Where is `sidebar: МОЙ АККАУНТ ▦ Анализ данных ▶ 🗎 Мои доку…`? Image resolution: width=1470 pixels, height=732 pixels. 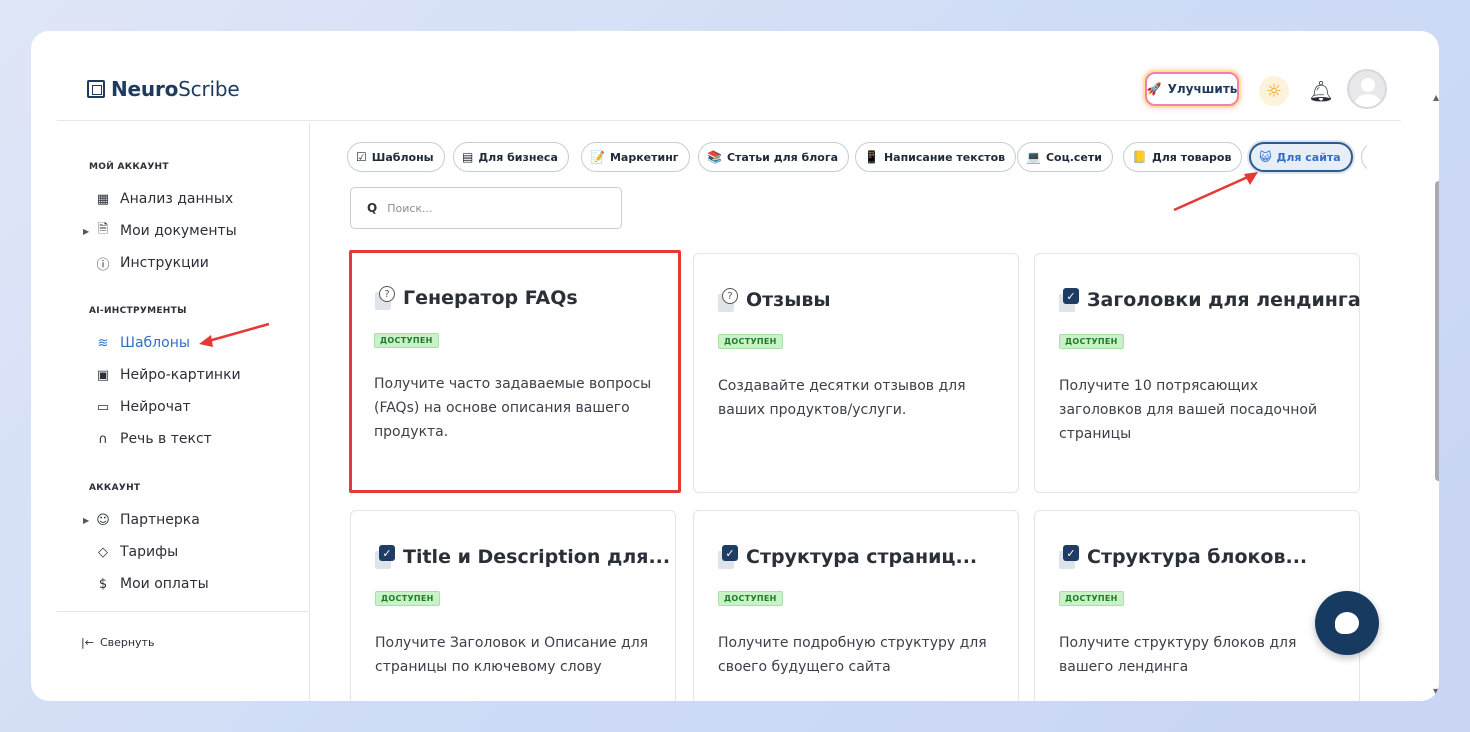 sidebar: МОЙ АККАУНТ ▦ Анализ данных ▶ 🗎 Мои доку… is located at coordinates (183, 411).